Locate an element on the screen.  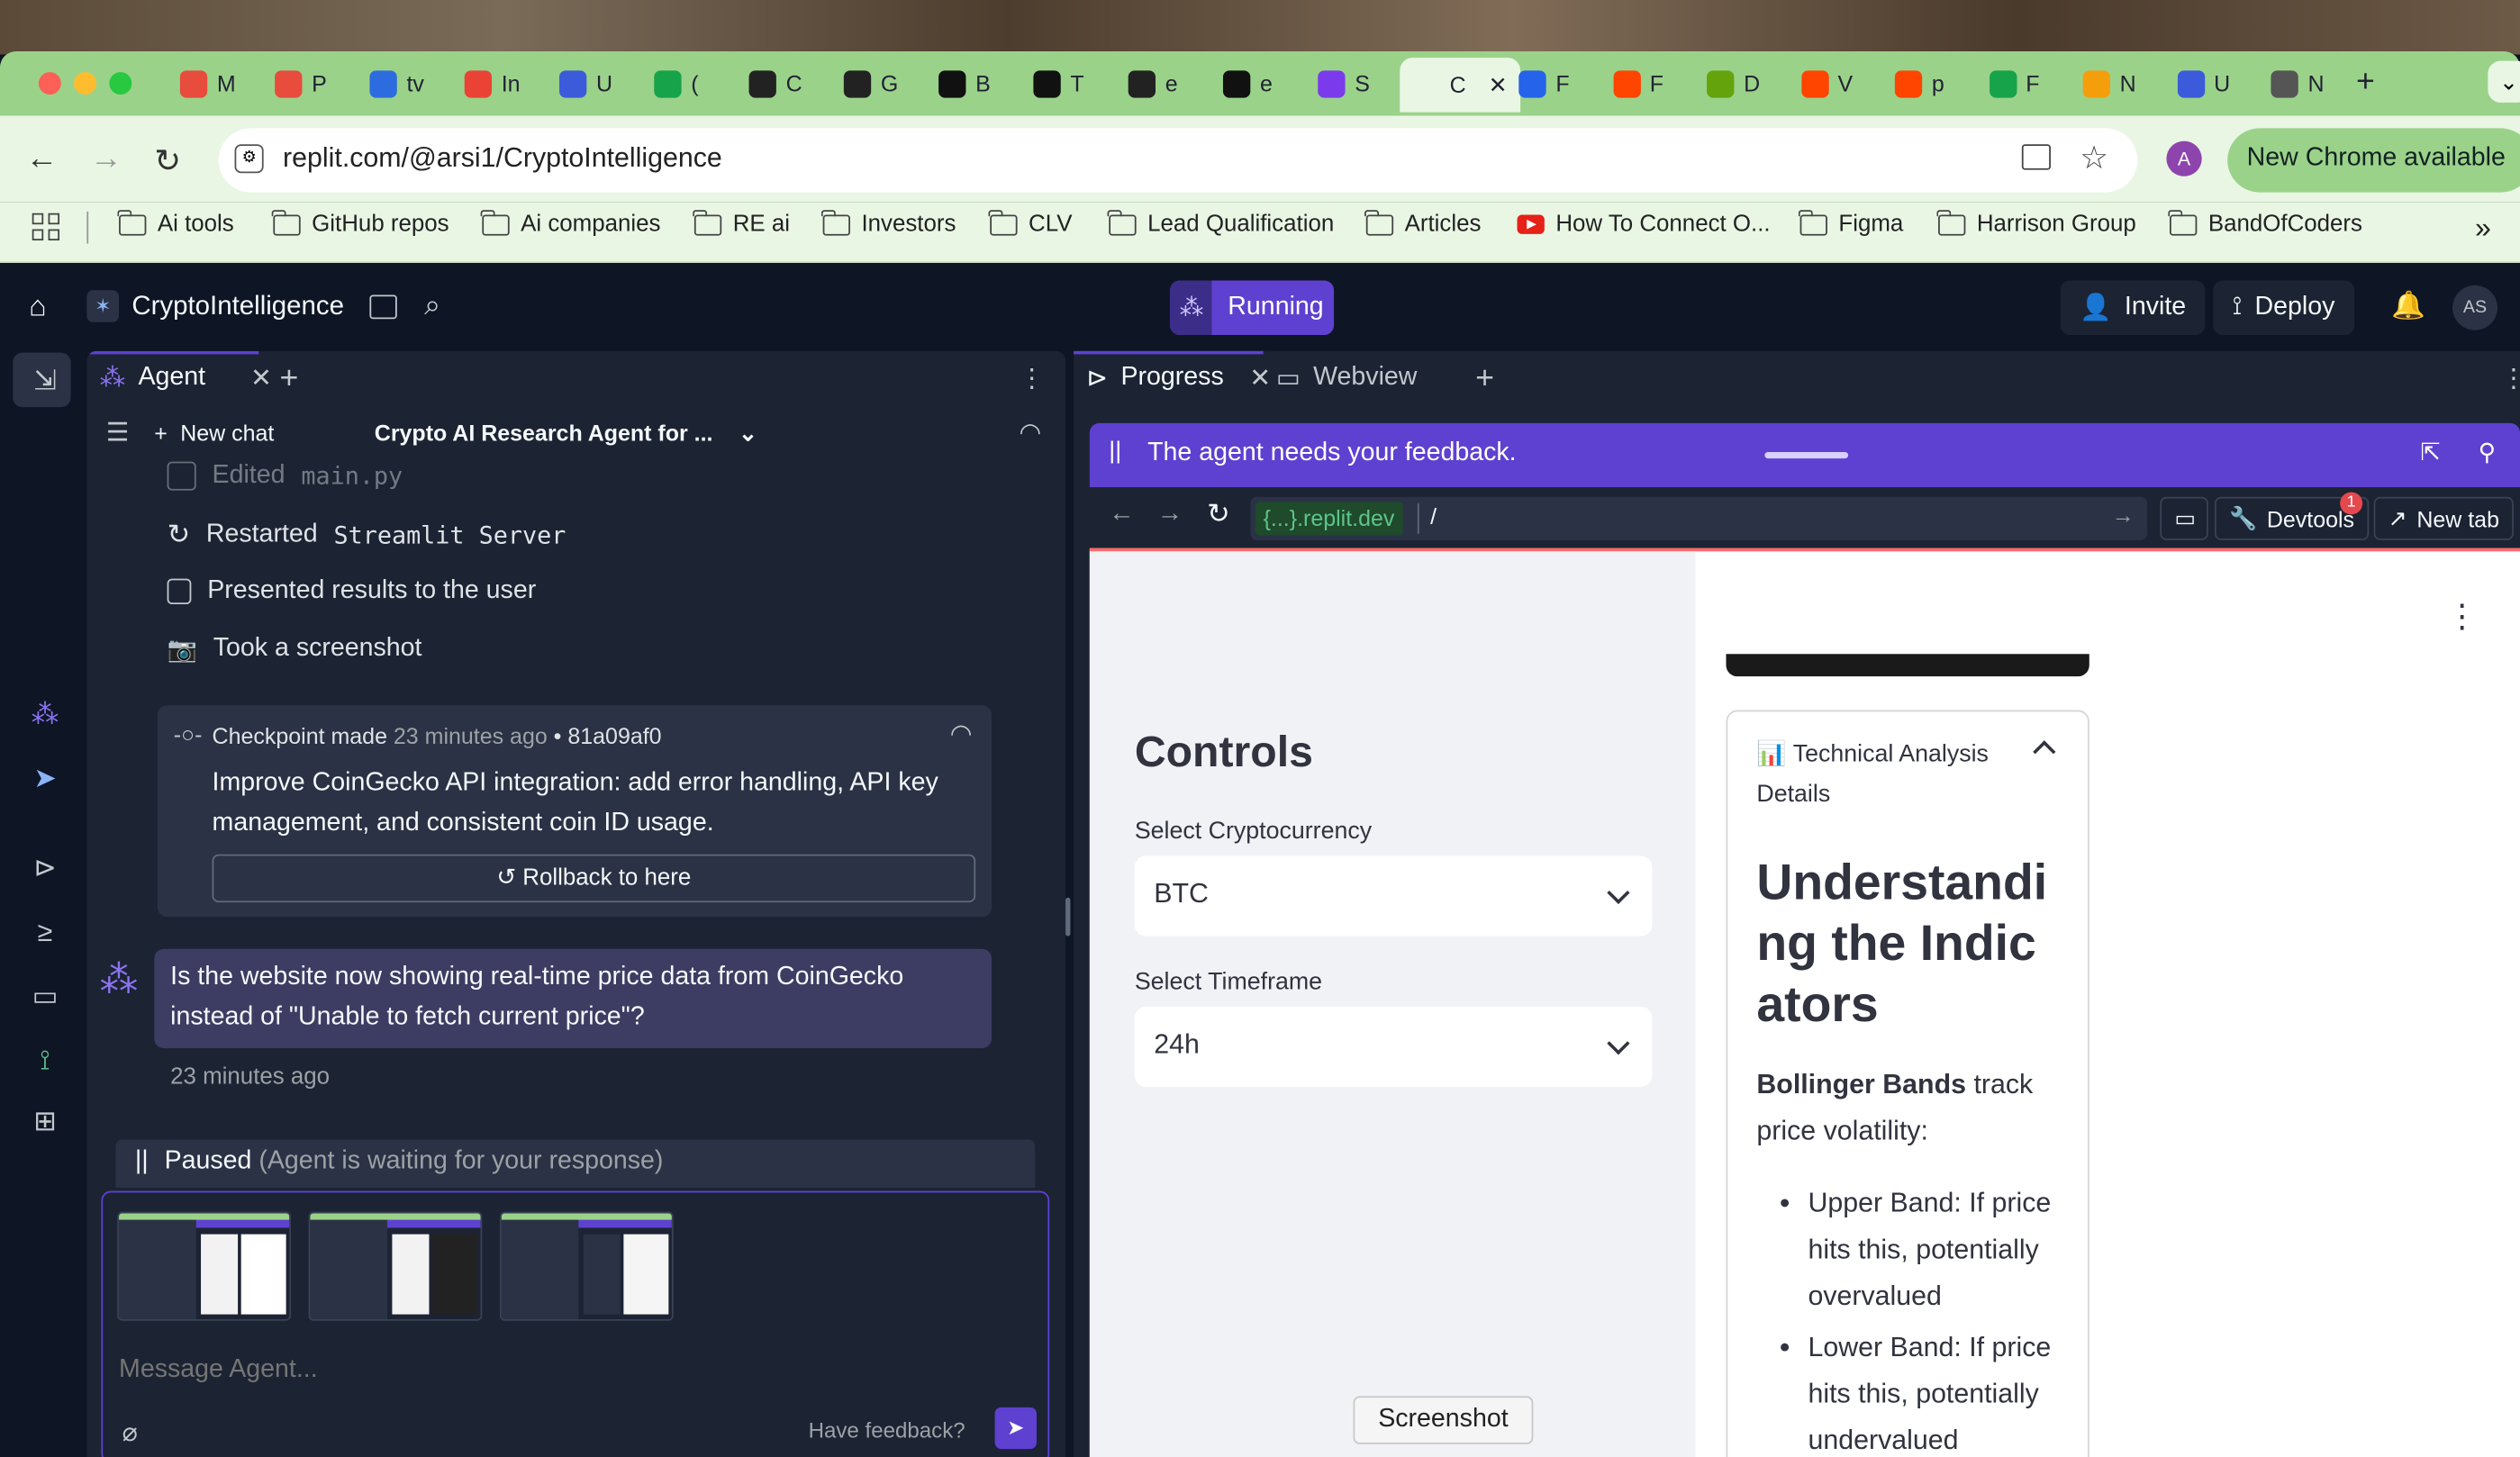
right-panel-menu-icon: ⋮ is located at coordinates (2510, 378).